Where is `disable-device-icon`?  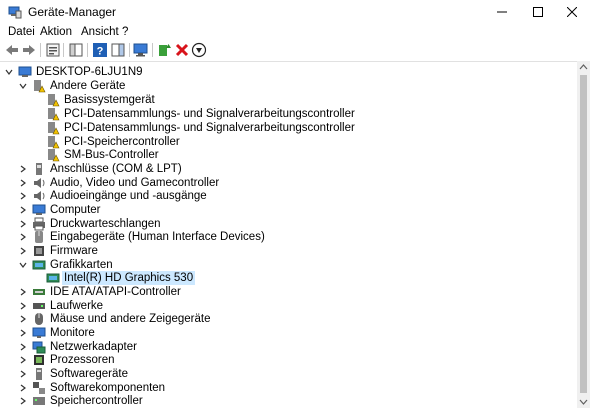 disable-device-icon is located at coordinates (199, 50).